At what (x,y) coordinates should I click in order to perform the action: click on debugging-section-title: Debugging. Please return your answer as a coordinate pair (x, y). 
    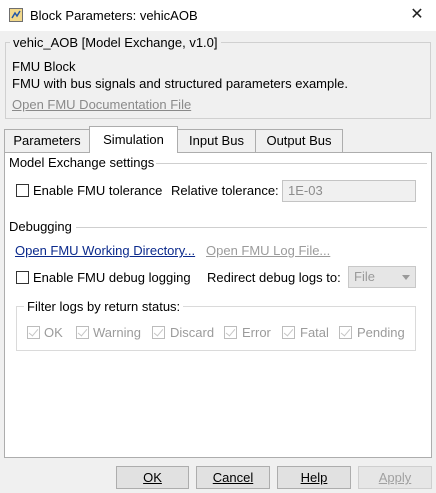
    Looking at the image, I should click on (40, 226).